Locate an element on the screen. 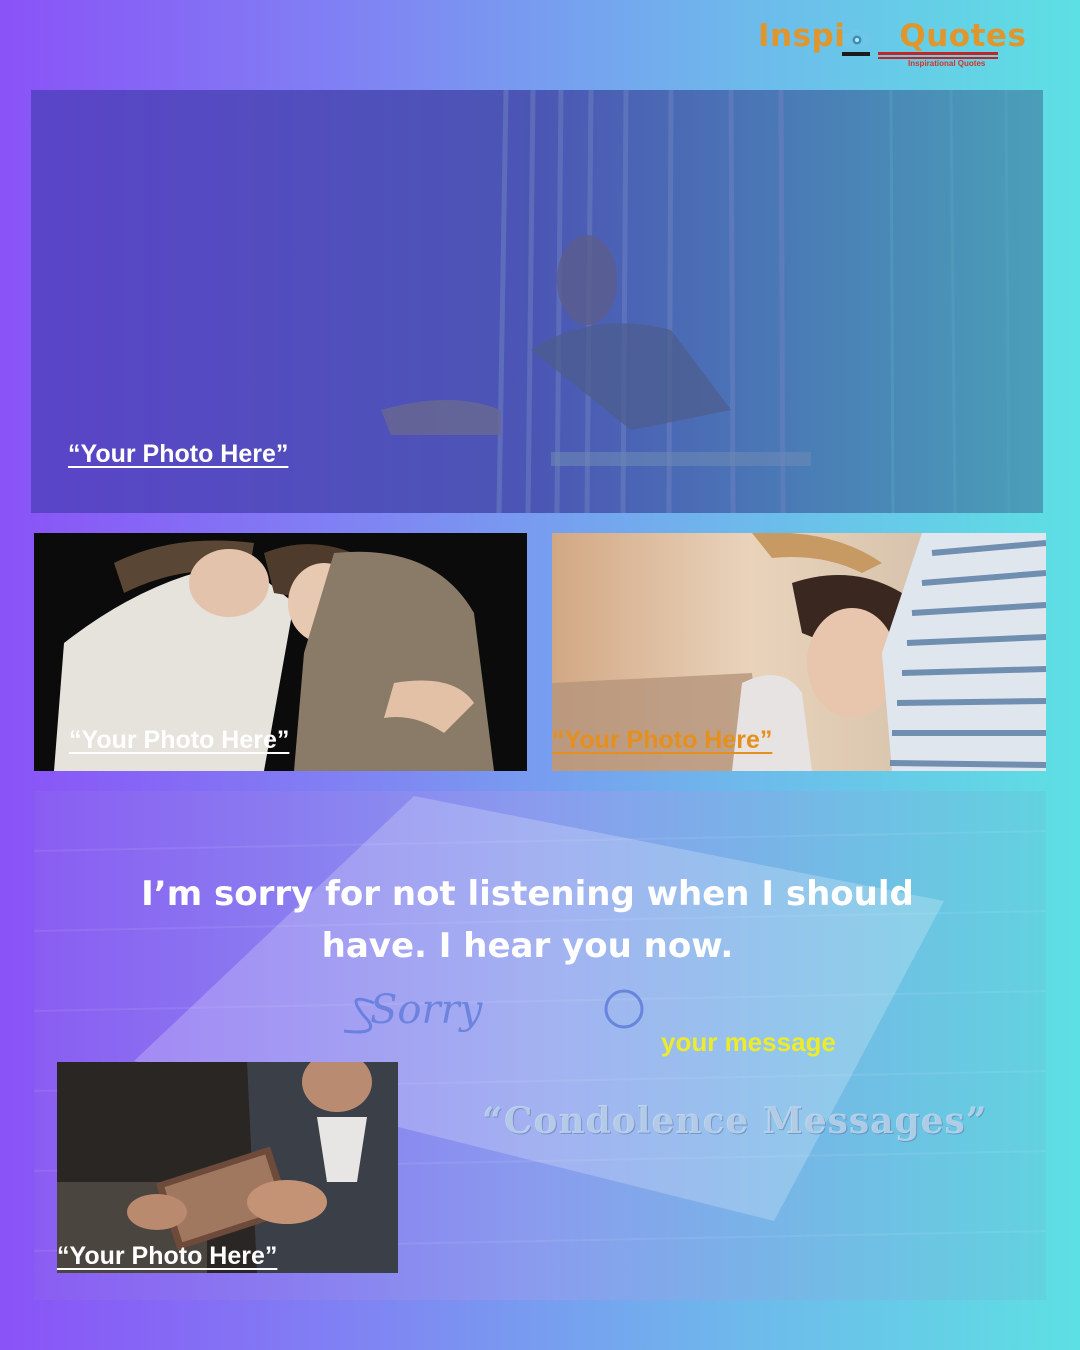  logo-wordmark: Inspi Quotes is located at coordinates (892, 36).